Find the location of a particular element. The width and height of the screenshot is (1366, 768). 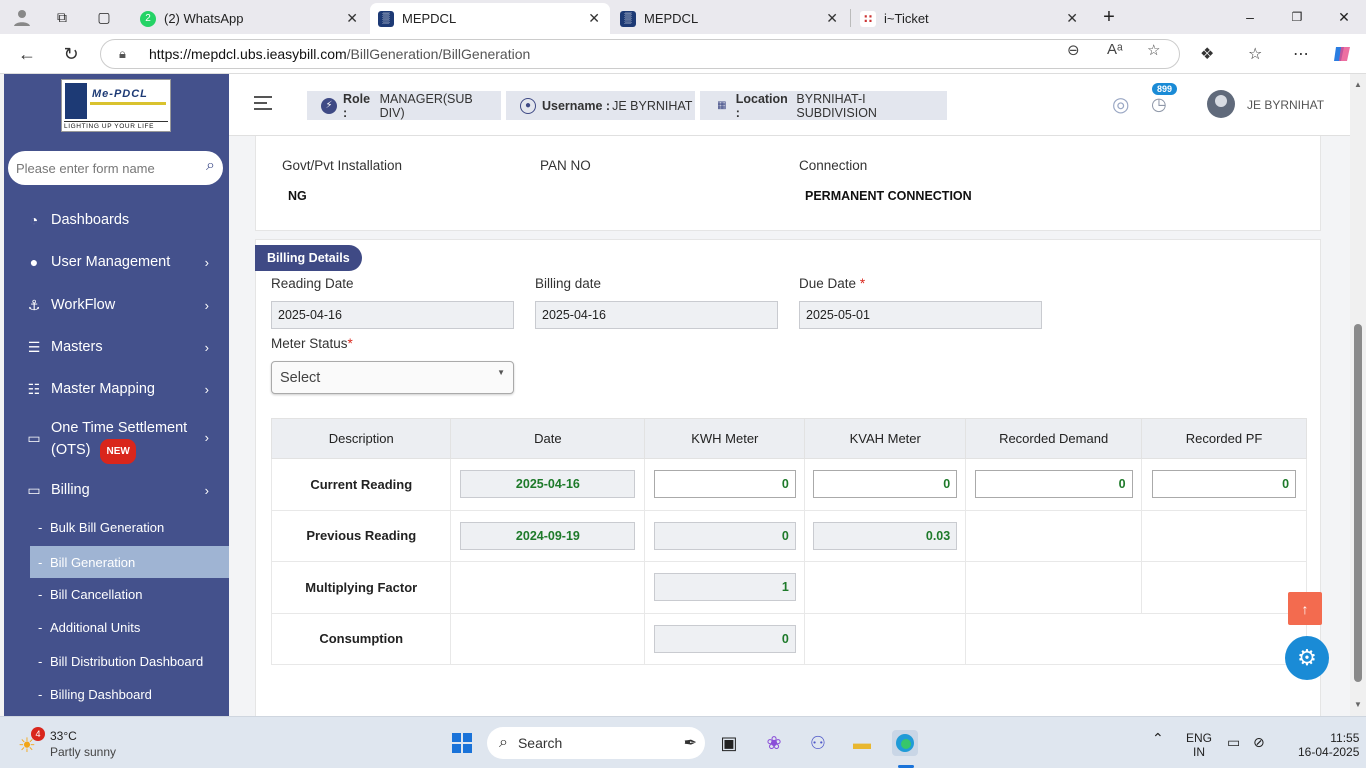

tab-actions-icon: ▢ is located at coordinates (104, 17).